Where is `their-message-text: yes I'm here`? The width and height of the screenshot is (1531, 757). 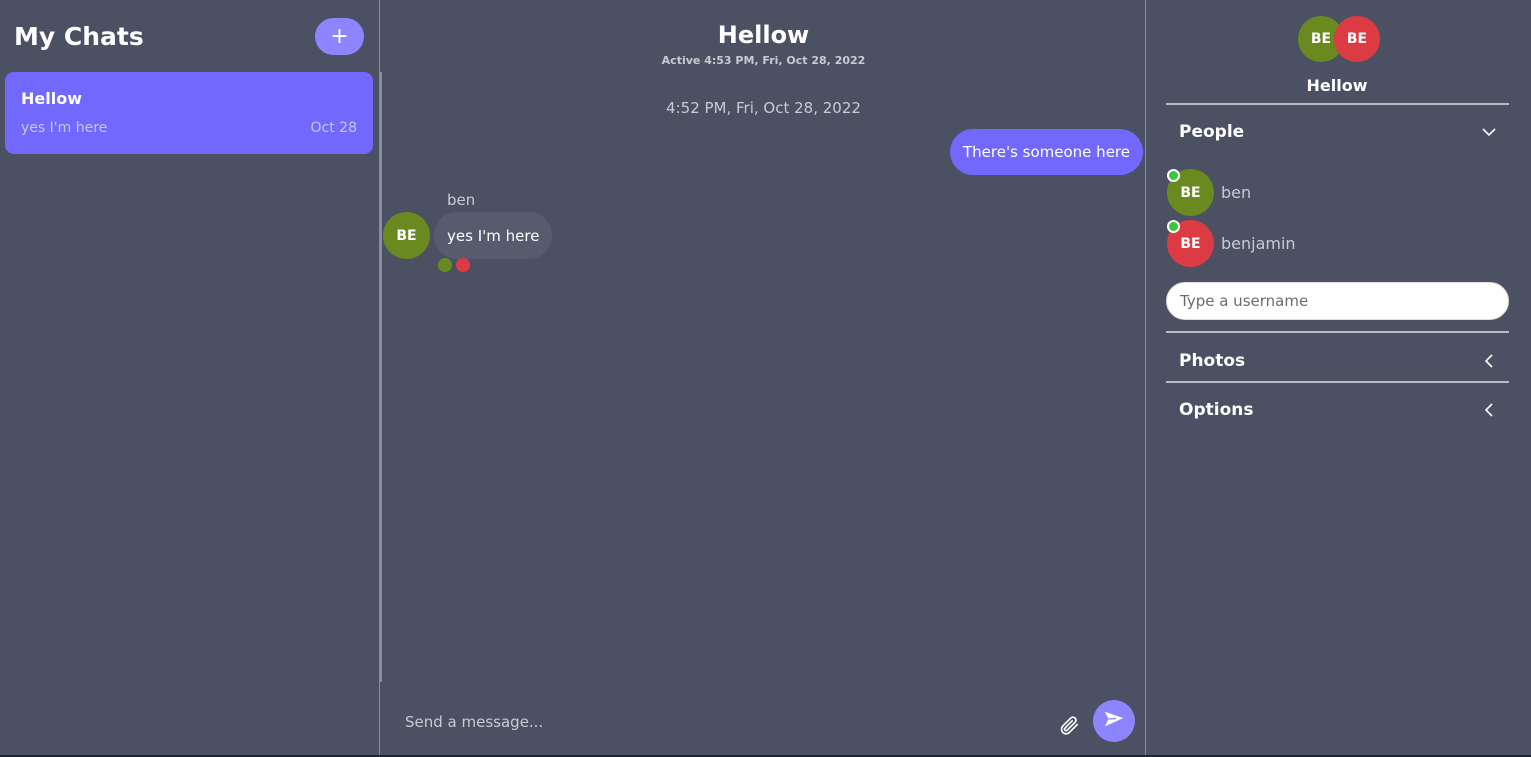
their-message-text: yes I'm here is located at coordinates (493, 235).